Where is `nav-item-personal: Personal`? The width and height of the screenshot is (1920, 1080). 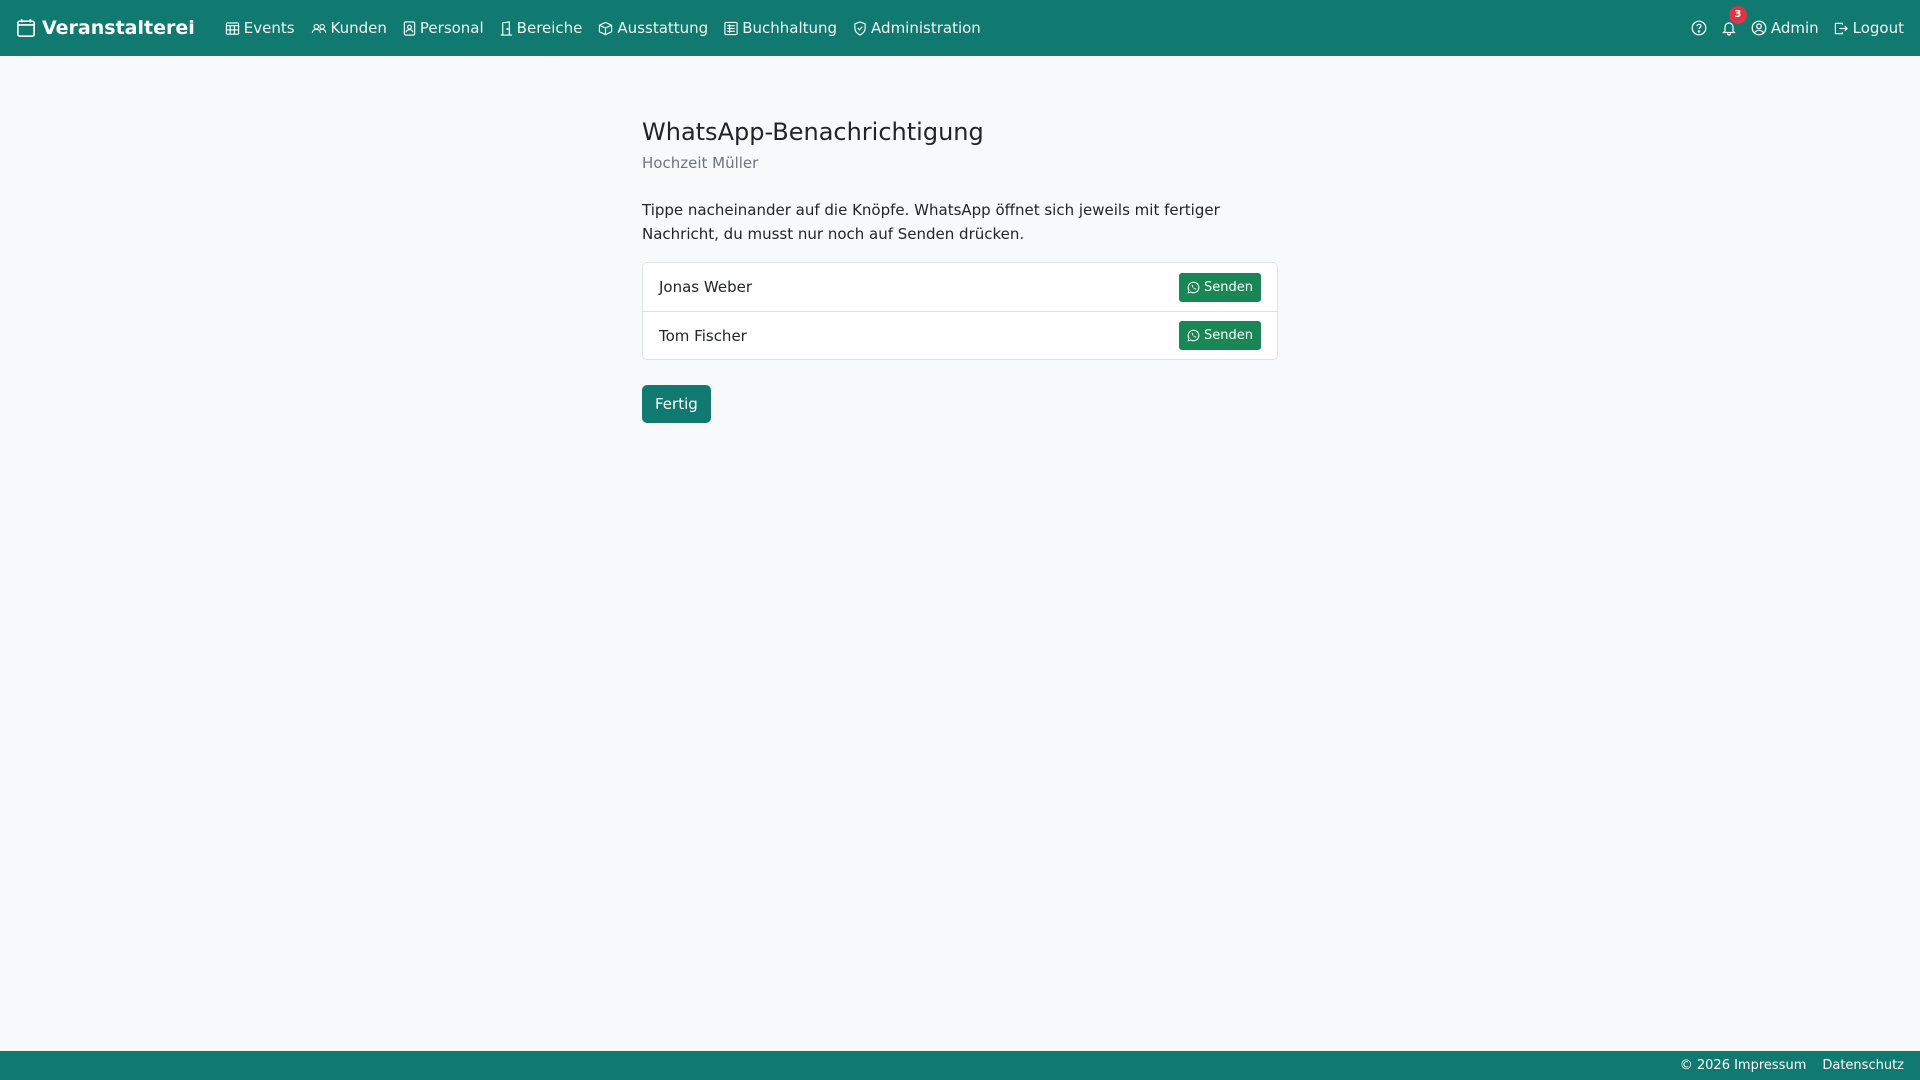
nav-item-personal: Personal is located at coordinates (443, 28).